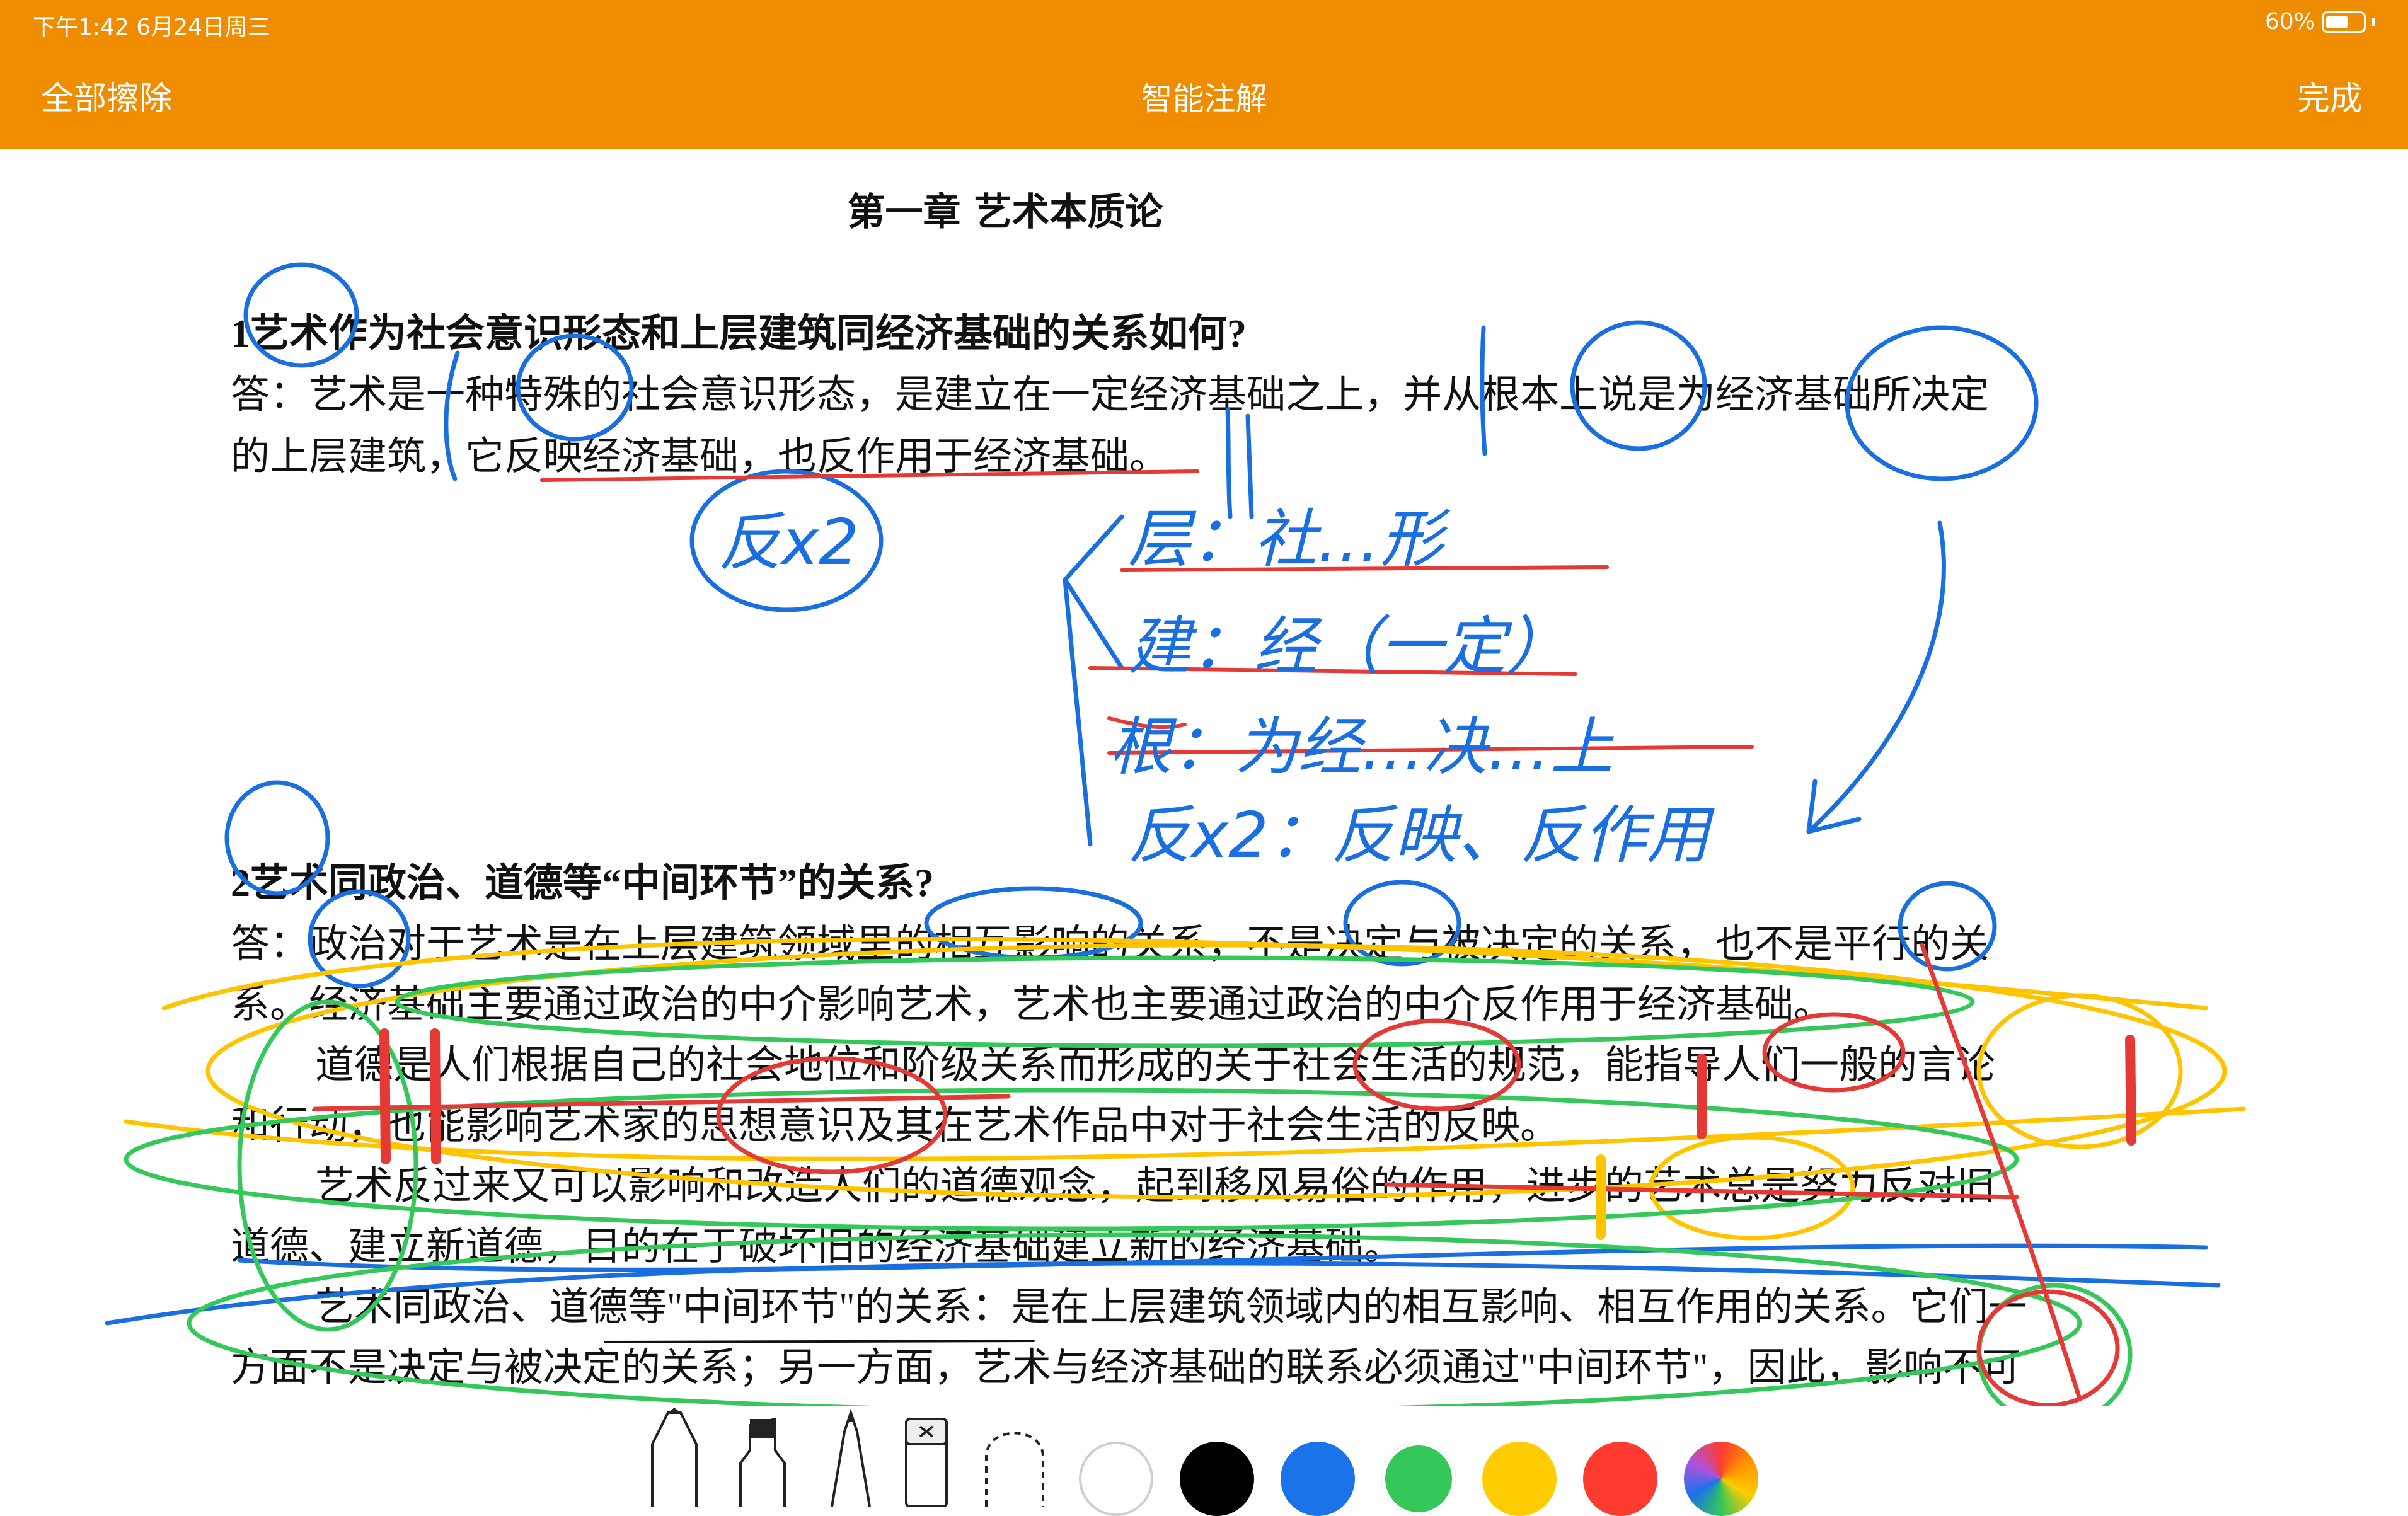  Describe the element at coordinates (1721, 1479) in the screenshot. I see `color-picker-icon` at that location.